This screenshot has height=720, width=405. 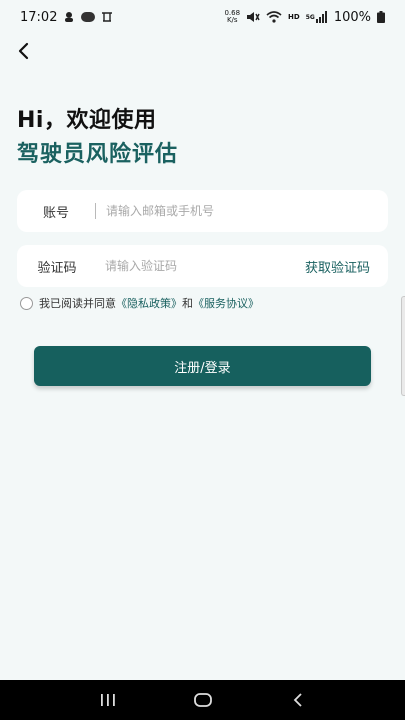 I want to click on battery-percent: 100%, so click(x=352, y=17).